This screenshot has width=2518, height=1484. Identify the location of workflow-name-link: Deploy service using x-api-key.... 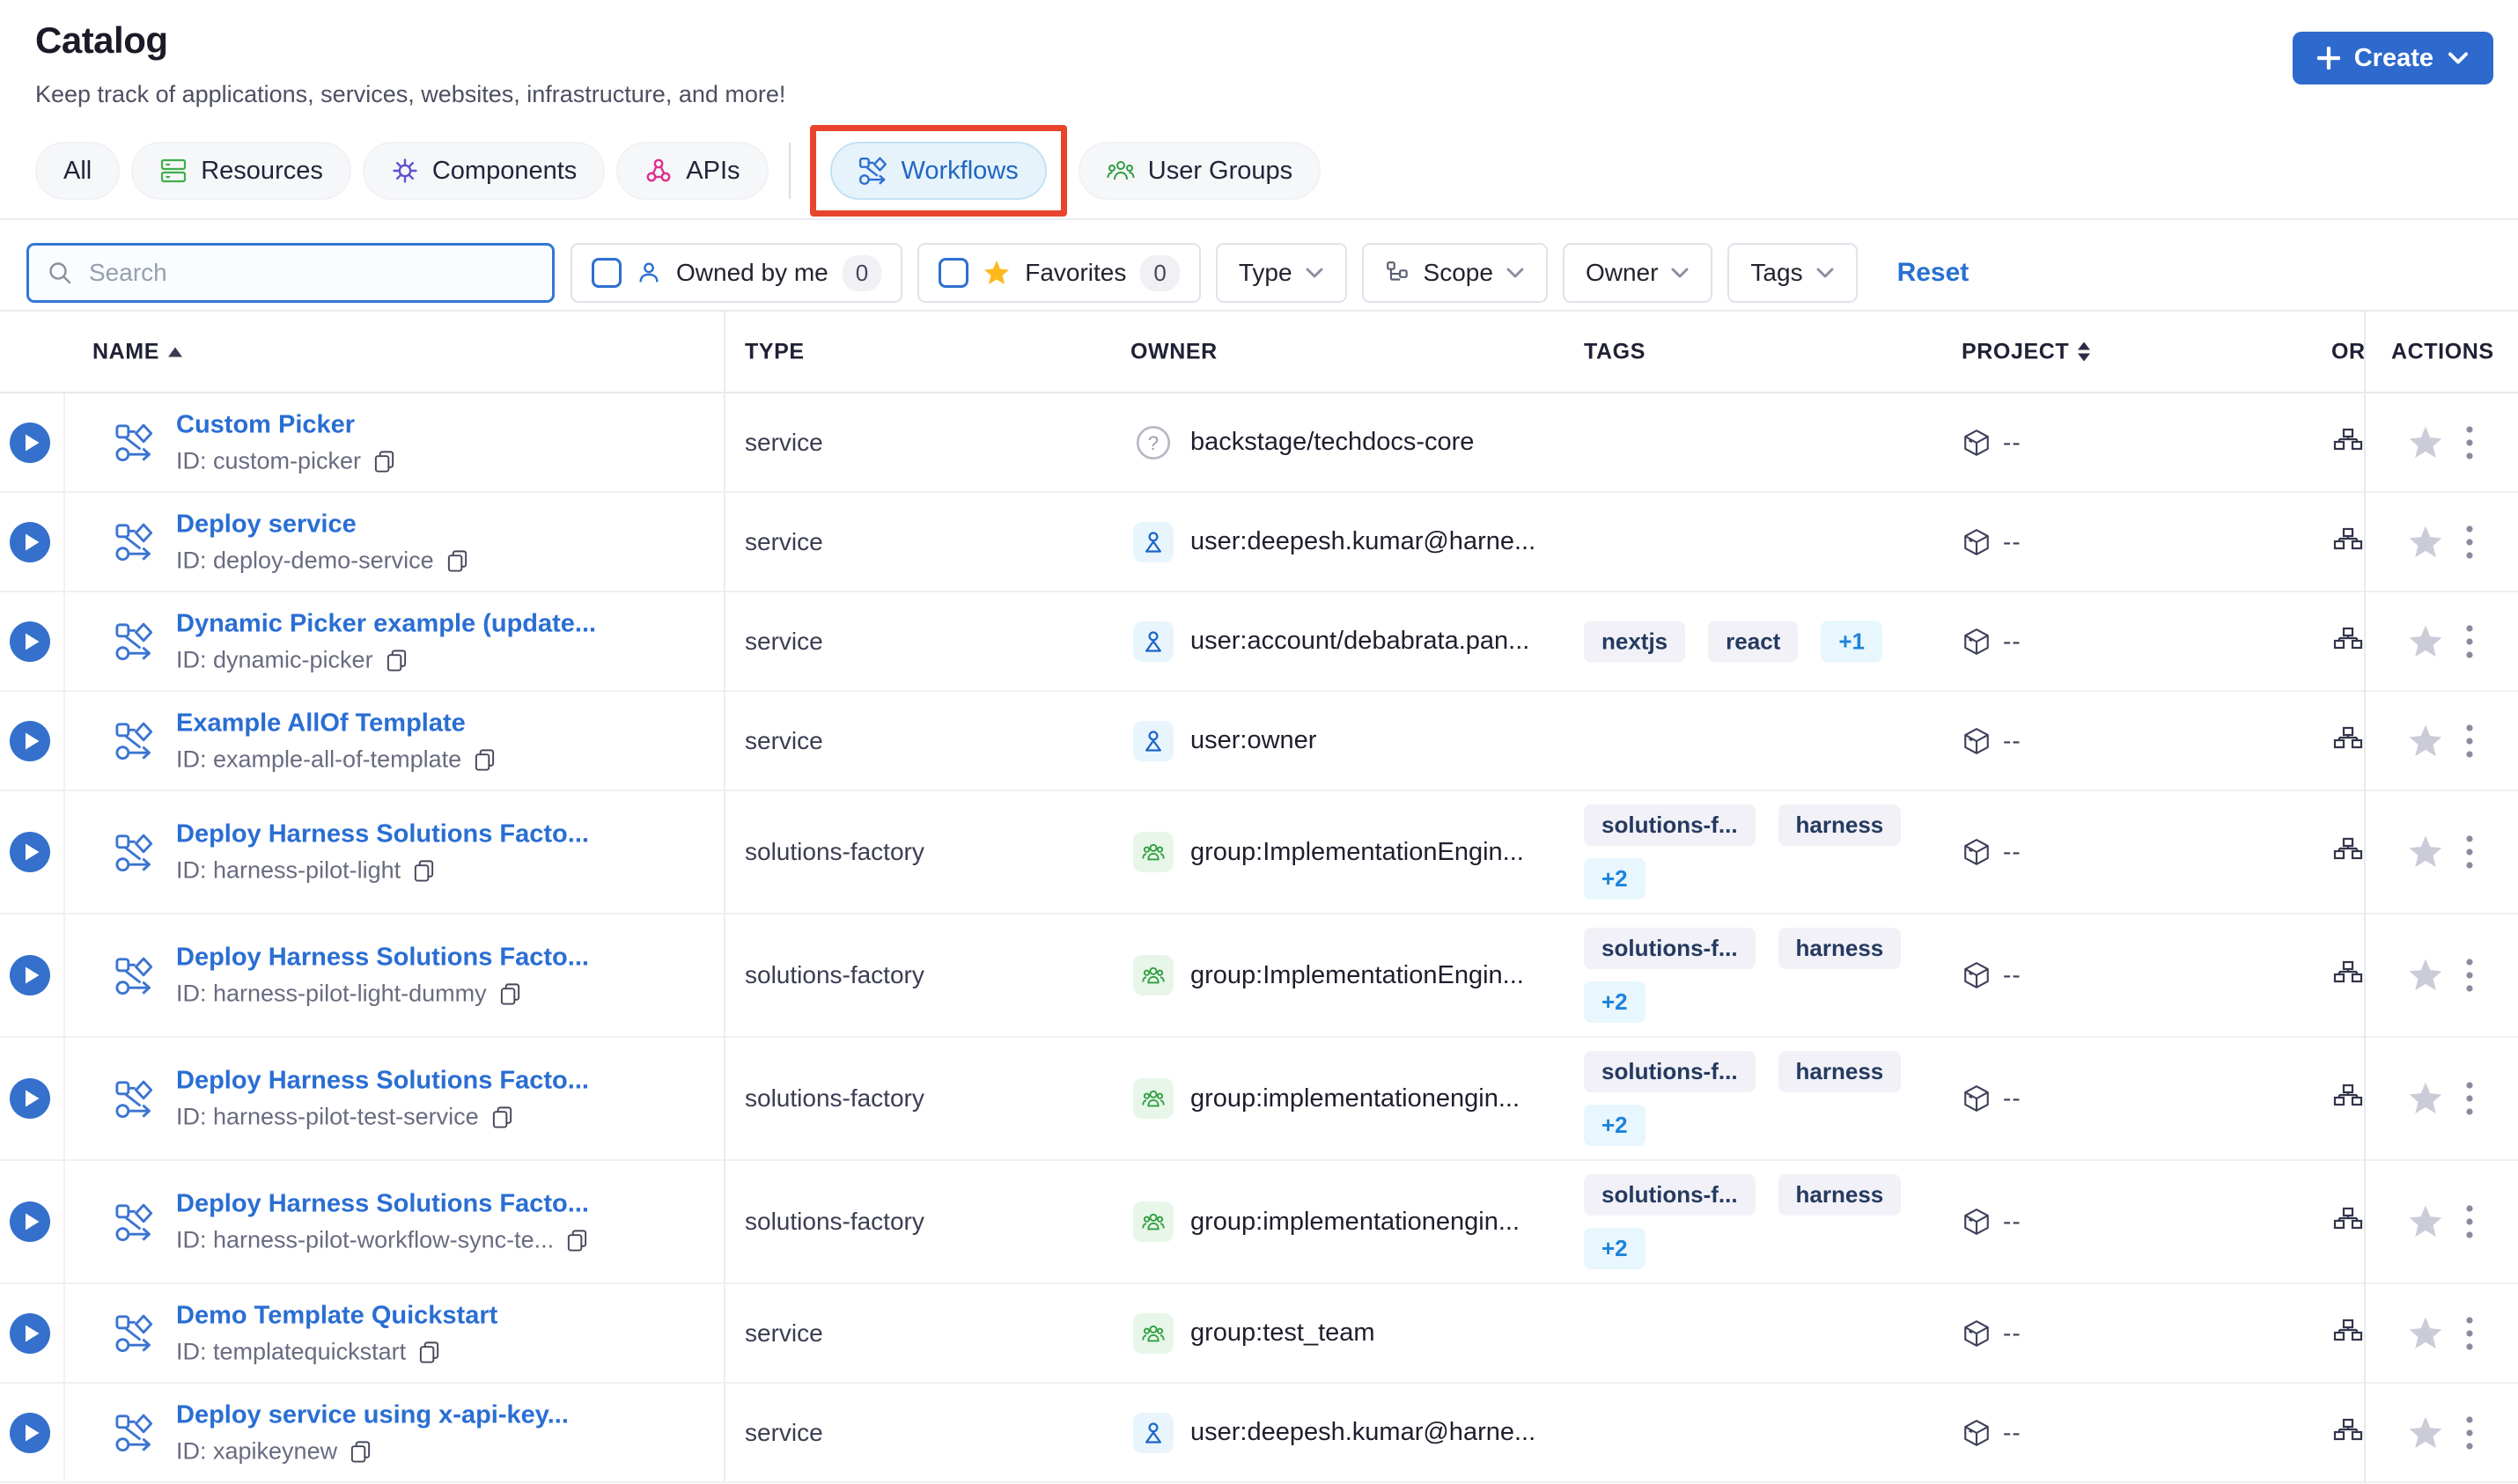
(372, 1415).